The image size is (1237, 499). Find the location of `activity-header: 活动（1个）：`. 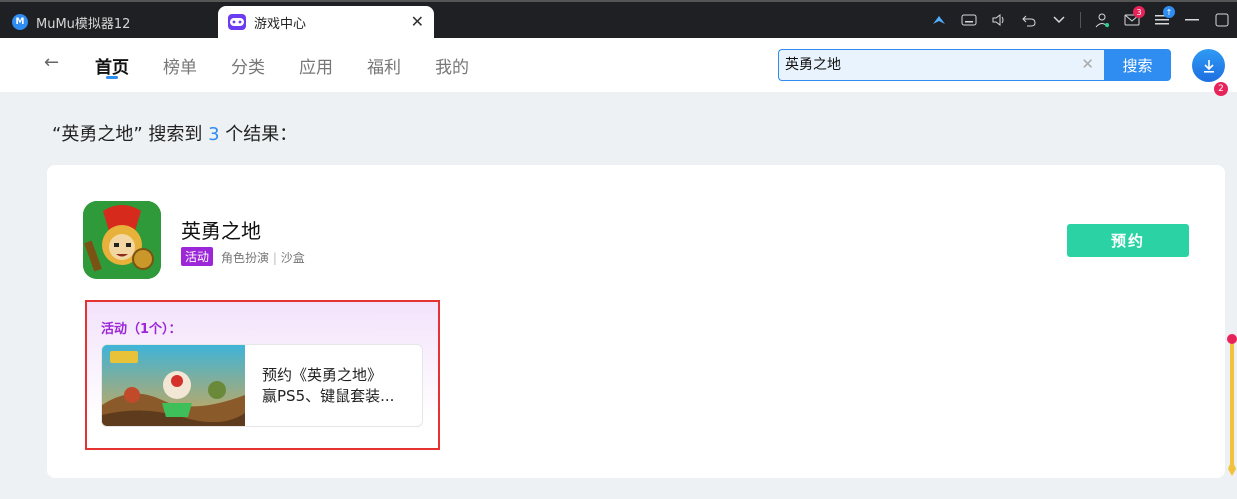

activity-header: 活动（1个）： is located at coordinates (141, 329).